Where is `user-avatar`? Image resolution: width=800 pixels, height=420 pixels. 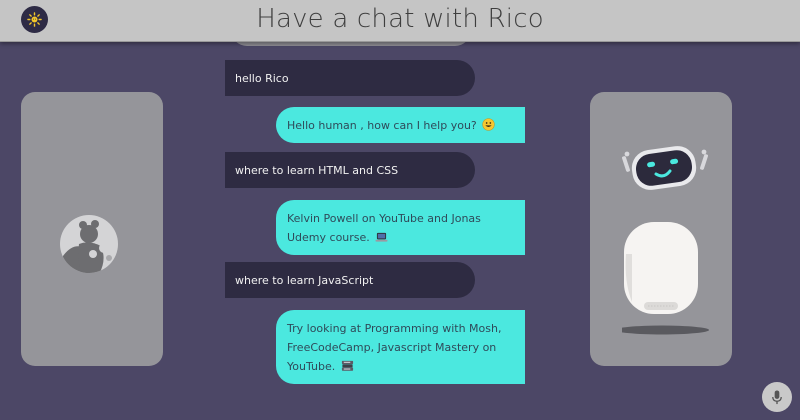 user-avatar is located at coordinates (89, 246).